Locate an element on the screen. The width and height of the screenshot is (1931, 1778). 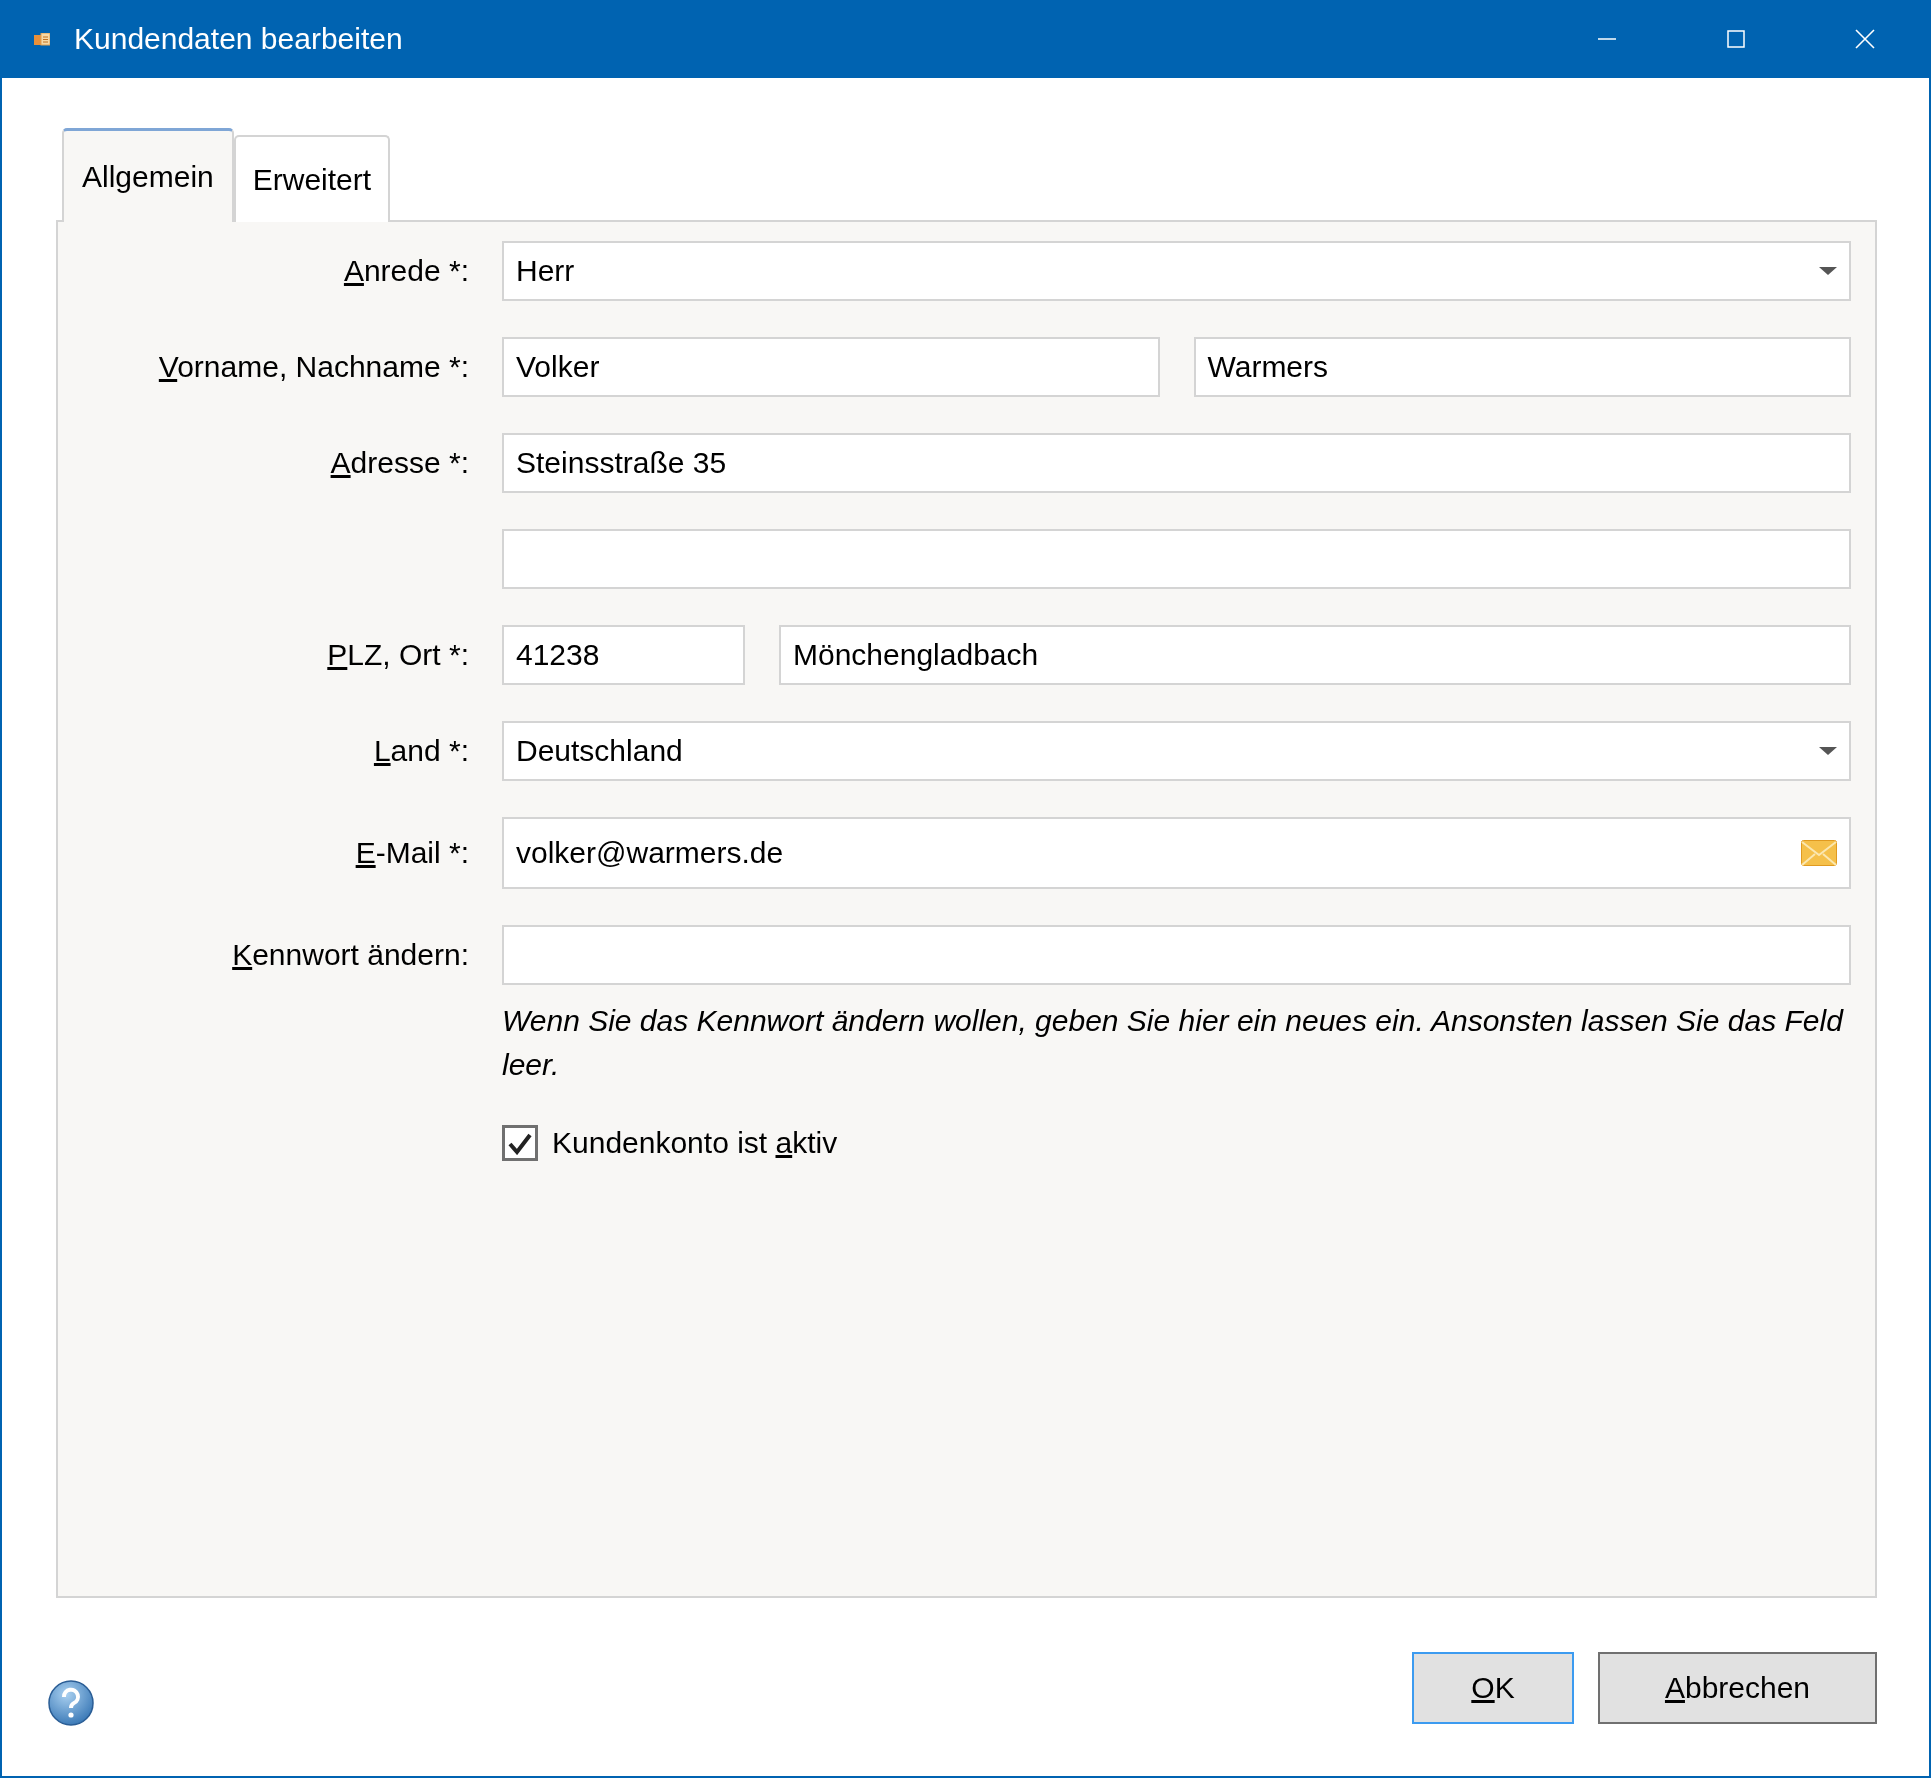
field-label: E-Mail *: is located at coordinates (411, 853).